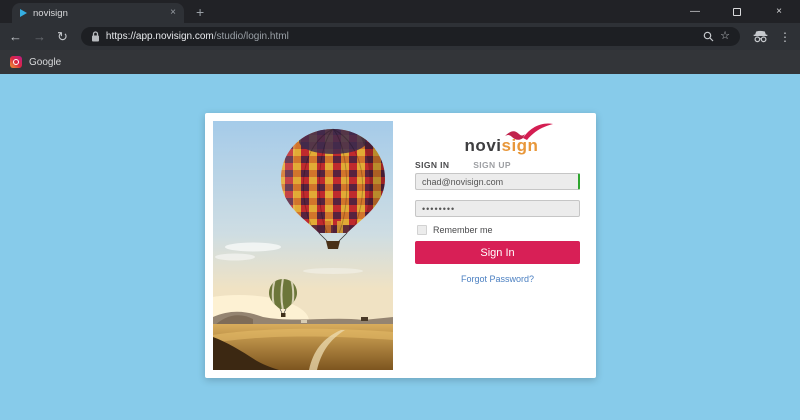 Image resolution: width=800 pixels, height=420 pixels. Describe the element at coordinates (463, 165) in the screenshot. I see `auth-tabs: SIGN IN SIGN UP` at that location.